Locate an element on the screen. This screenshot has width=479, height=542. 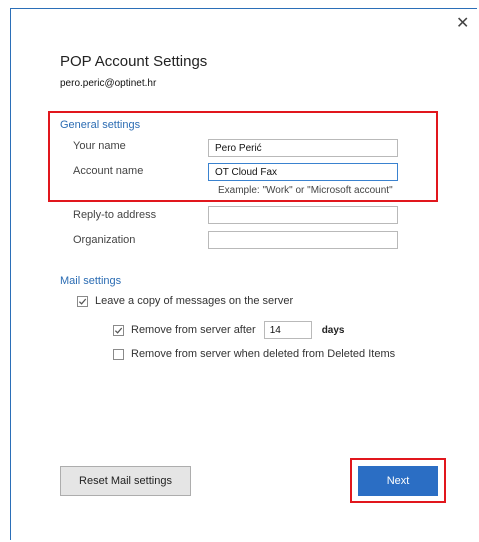
remove-after-row: Remove from server after days is located at coordinates (229, 330).